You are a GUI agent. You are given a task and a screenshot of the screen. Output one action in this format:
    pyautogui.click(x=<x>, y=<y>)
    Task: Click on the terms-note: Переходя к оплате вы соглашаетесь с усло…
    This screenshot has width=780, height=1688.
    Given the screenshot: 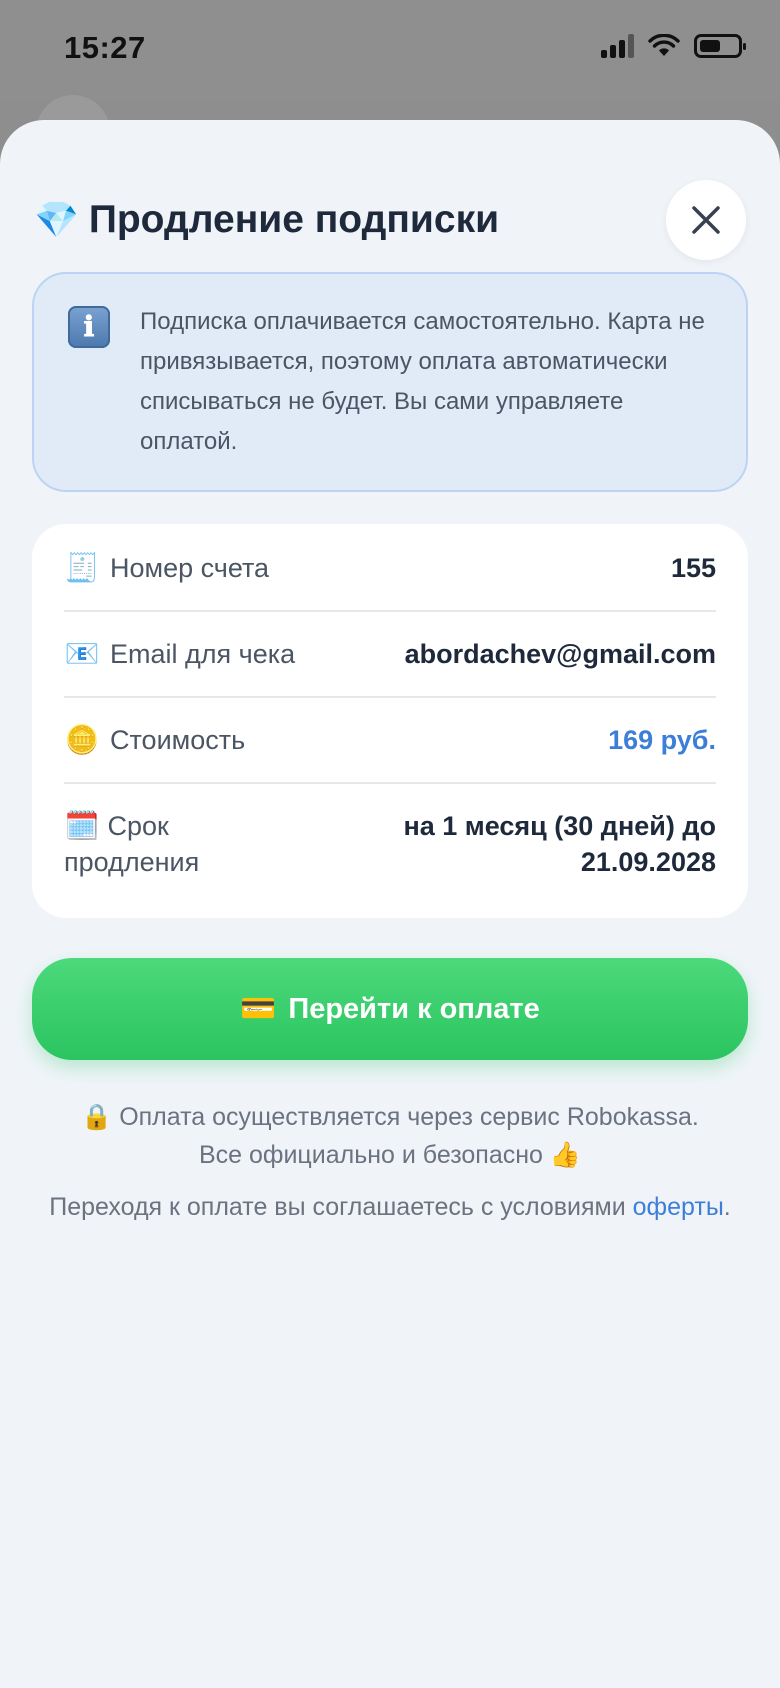 What is the action you would take?
    pyautogui.click(x=390, y=1207)
    